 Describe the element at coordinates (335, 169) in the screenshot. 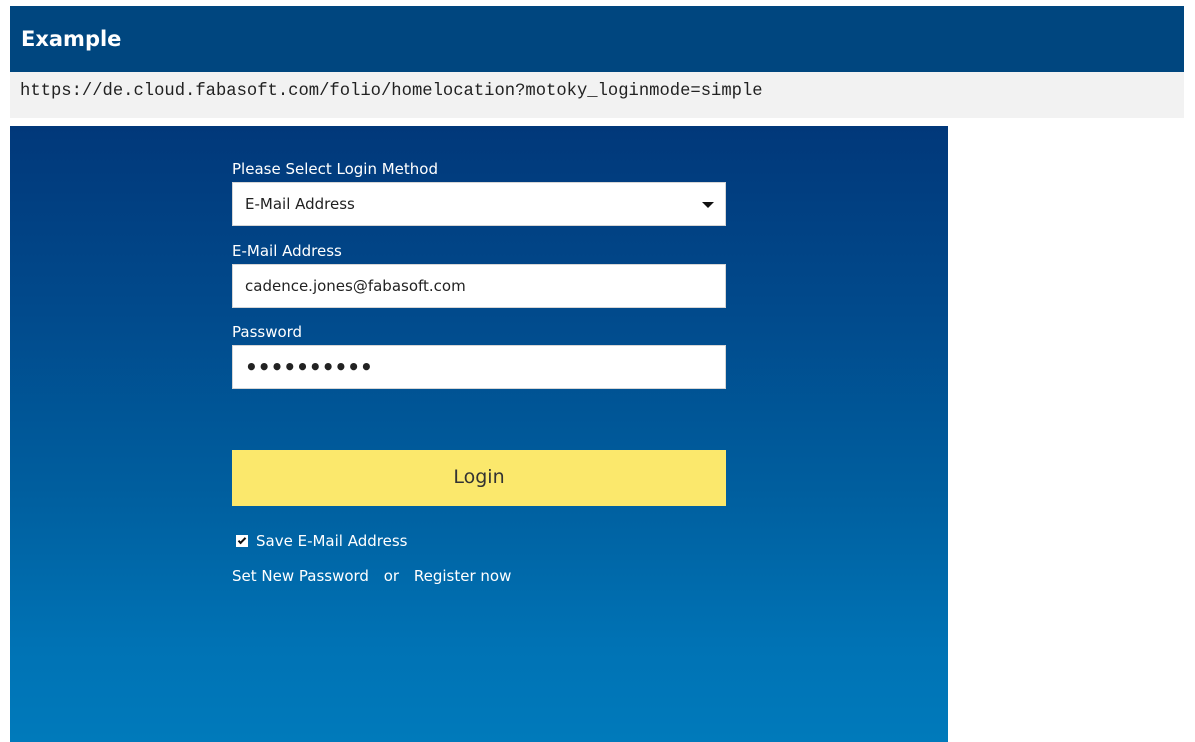

I see `login-method-label: Please Select Login Method` at that location.